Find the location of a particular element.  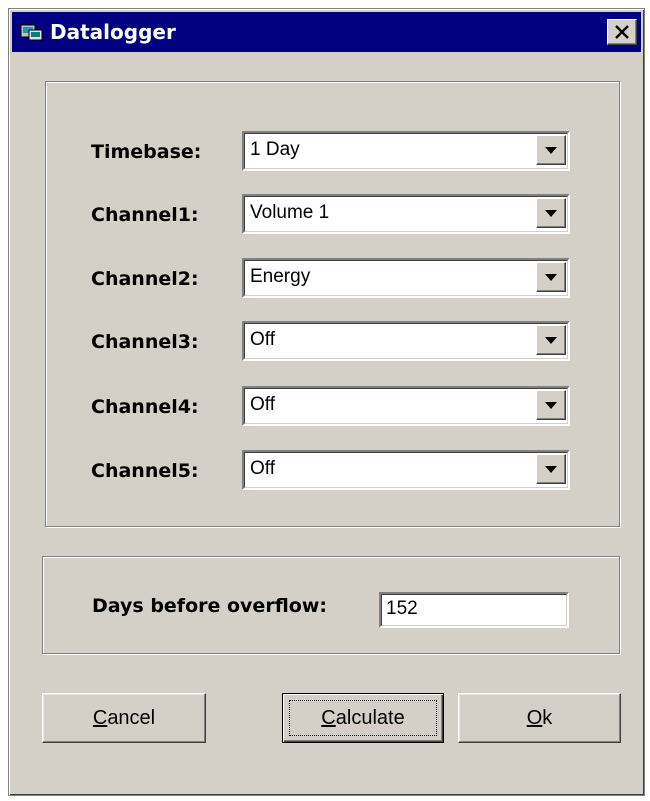

channel3-value: Off is located at coordinates (262, 339).